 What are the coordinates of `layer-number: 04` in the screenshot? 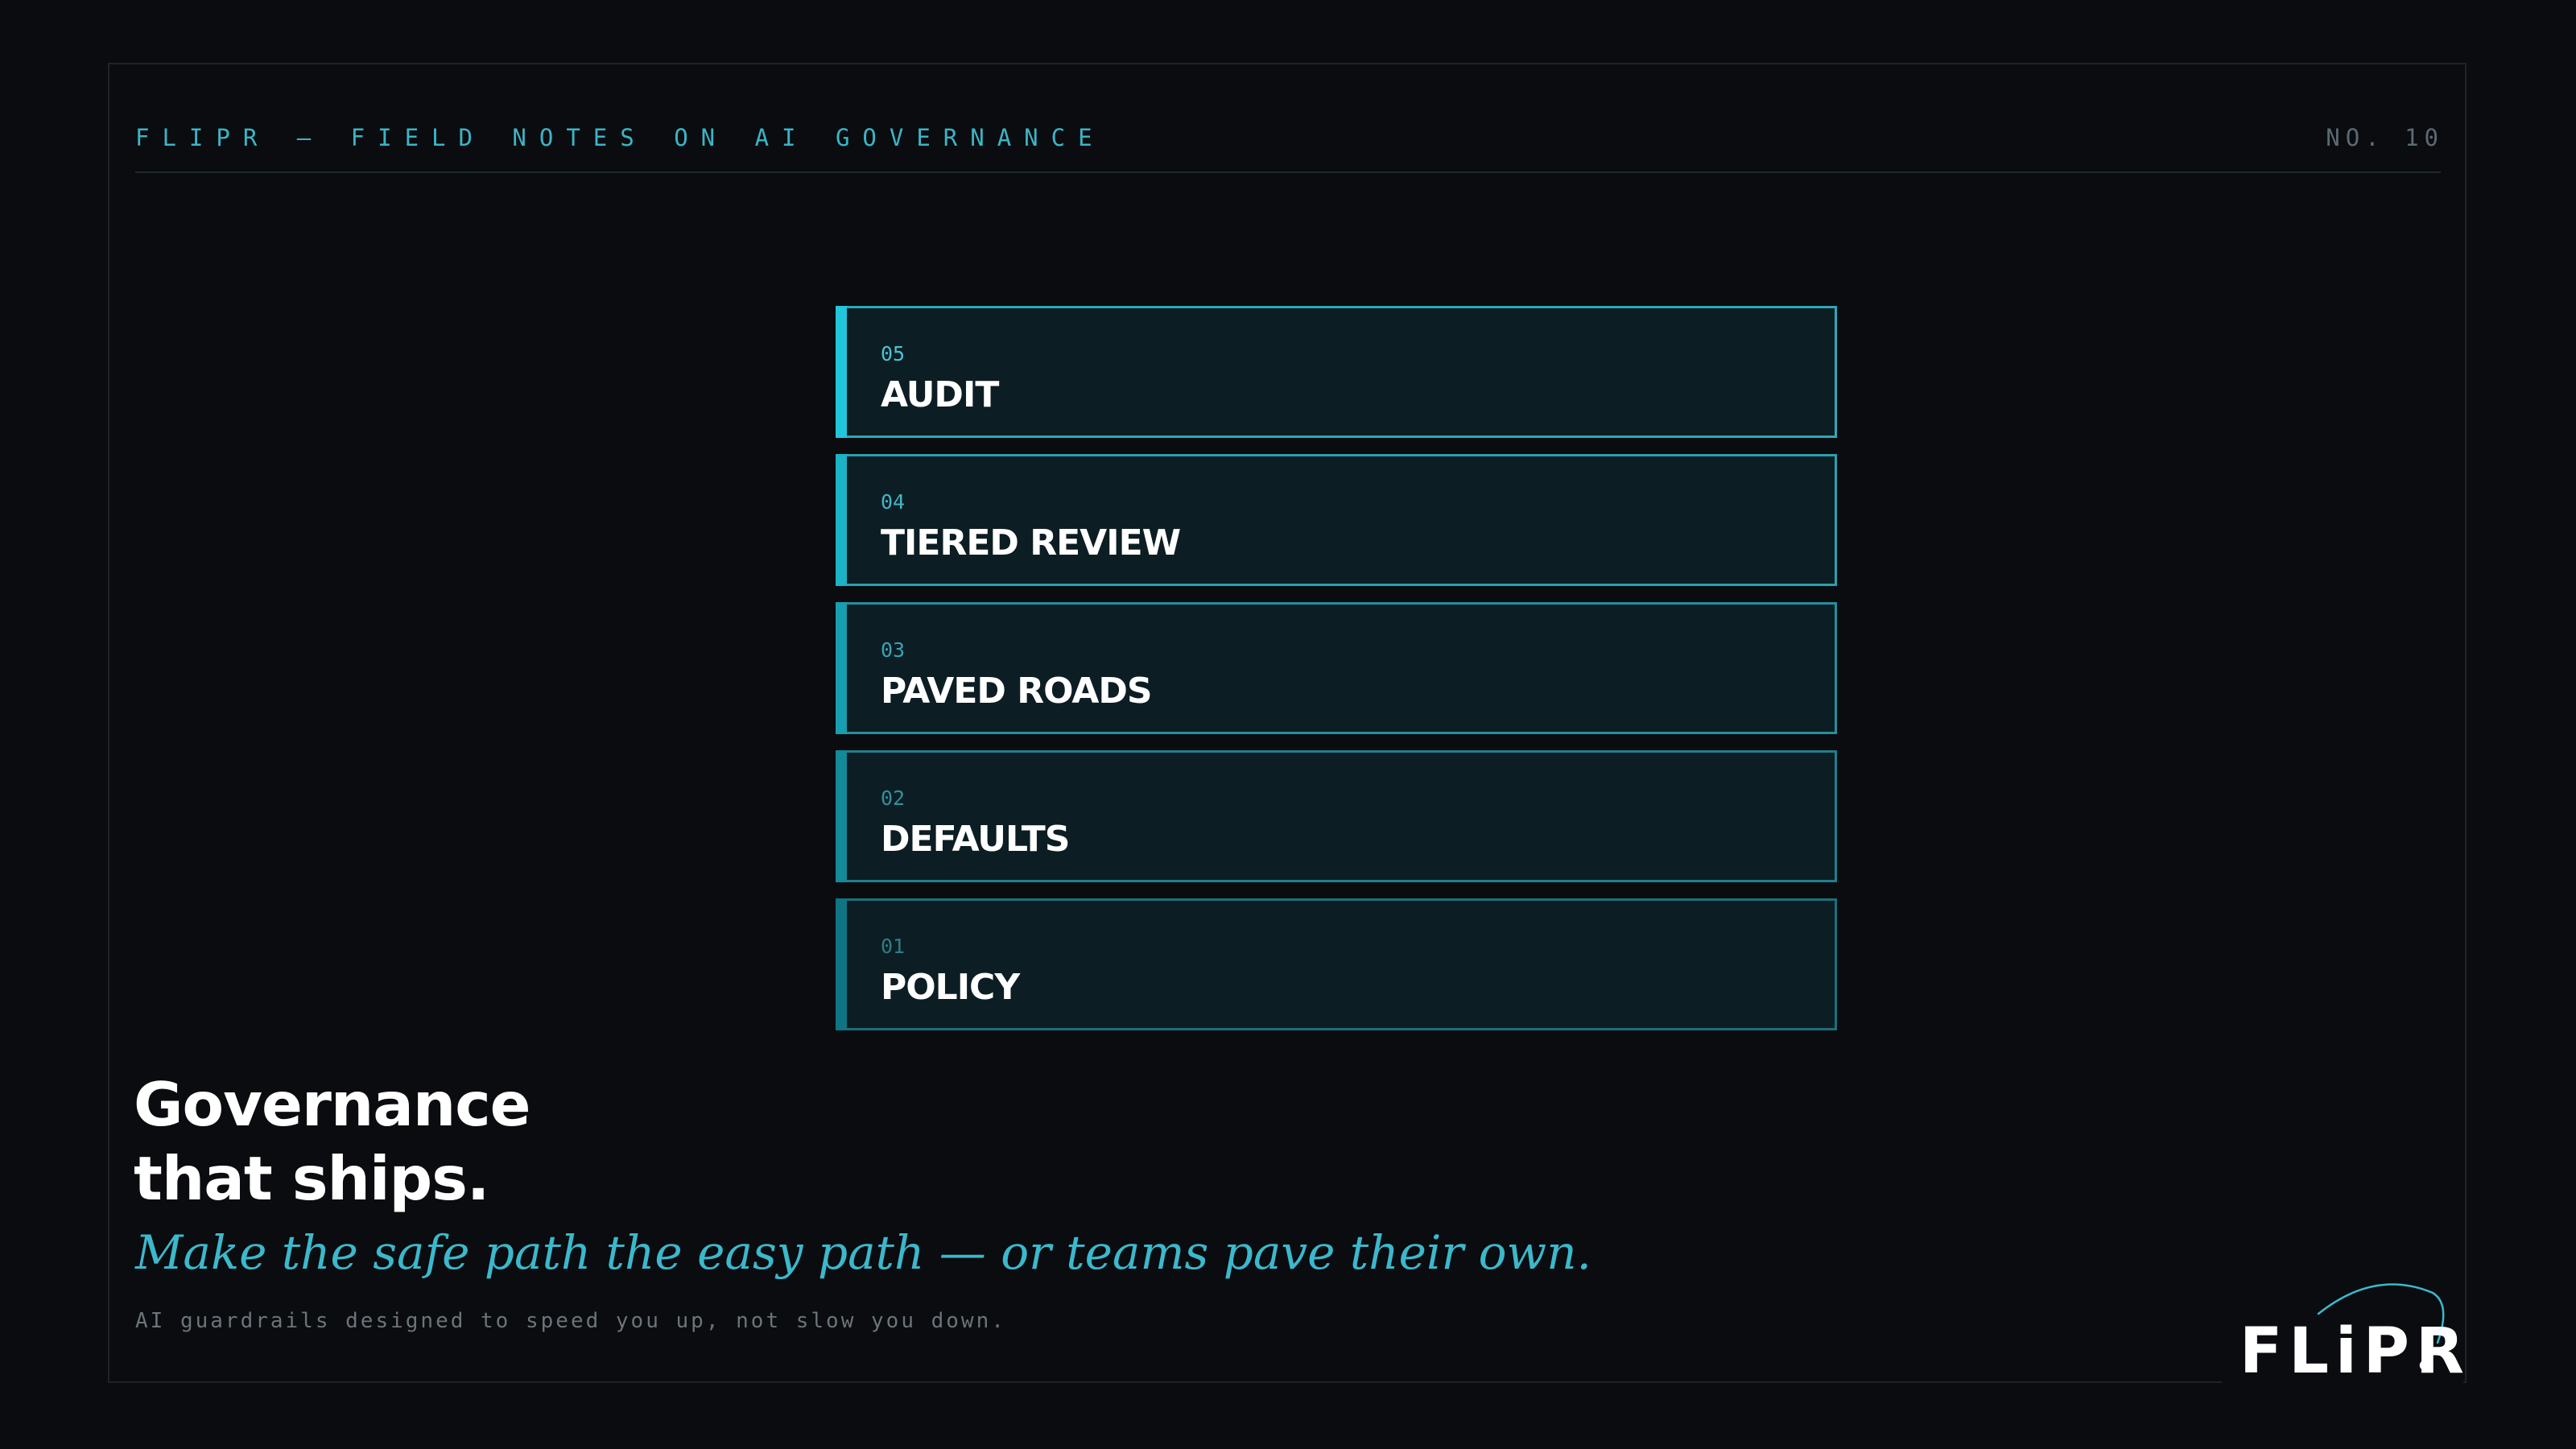 It's located at (893, 502).